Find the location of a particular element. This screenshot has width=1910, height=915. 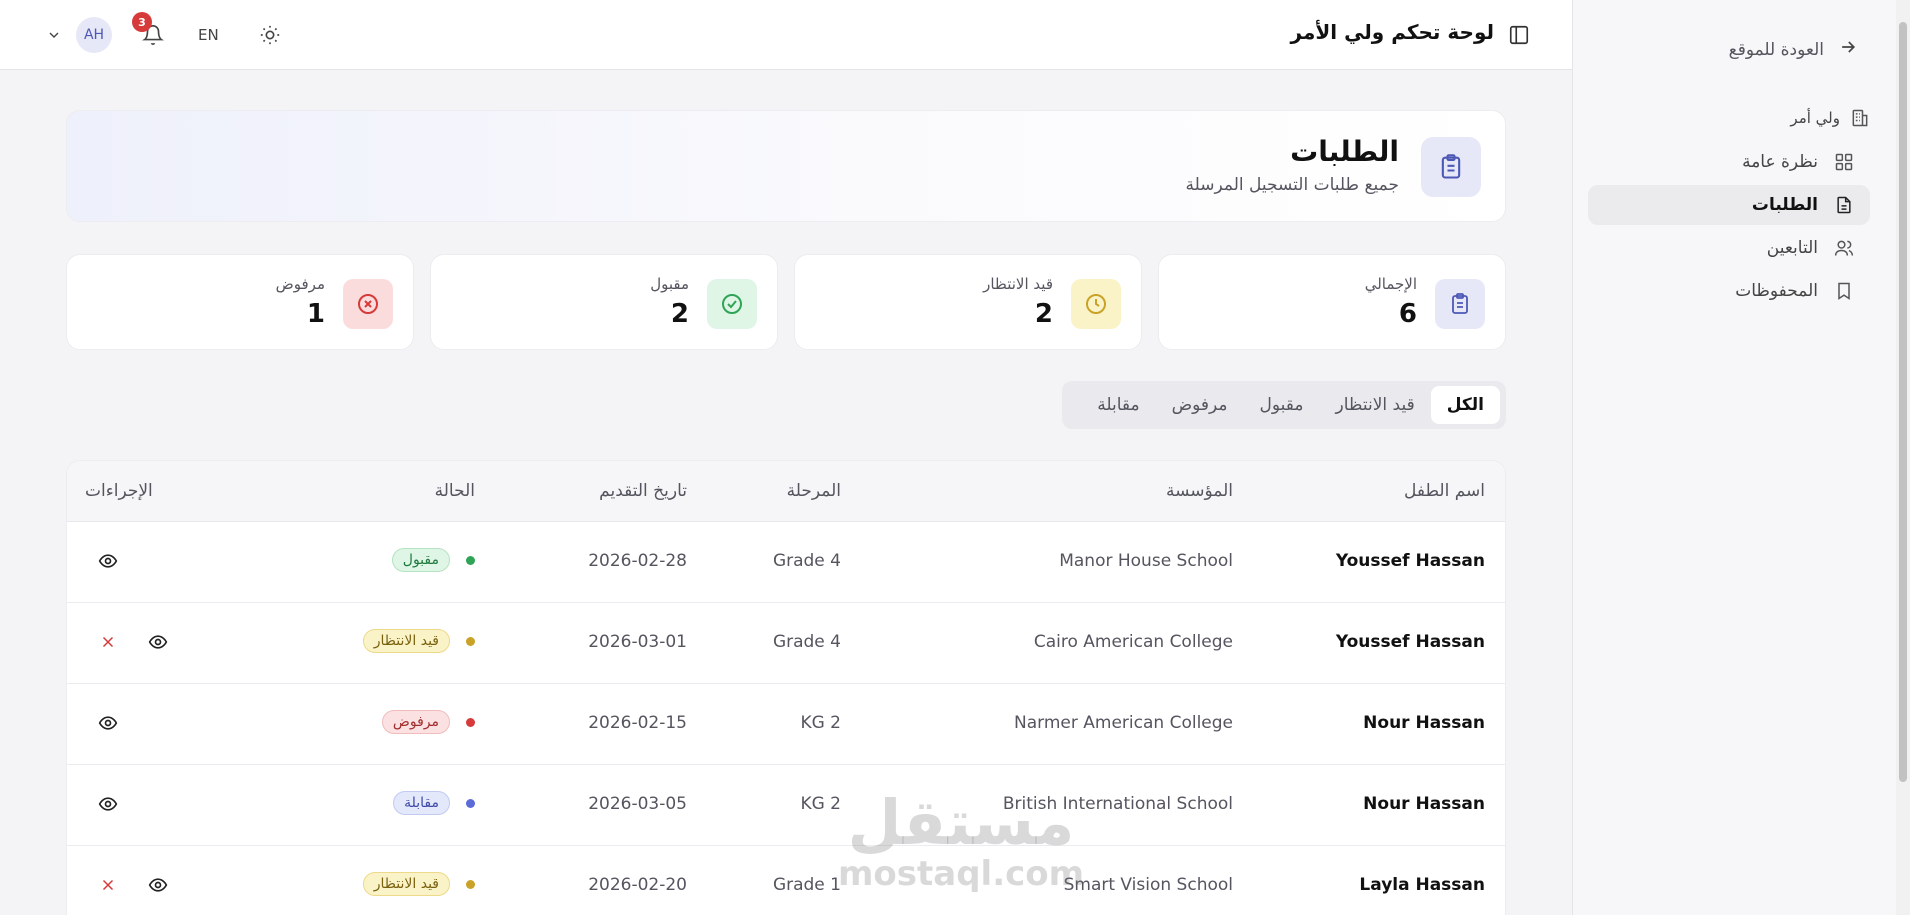

page-scrollbar is located at coordinates (1903, 457).